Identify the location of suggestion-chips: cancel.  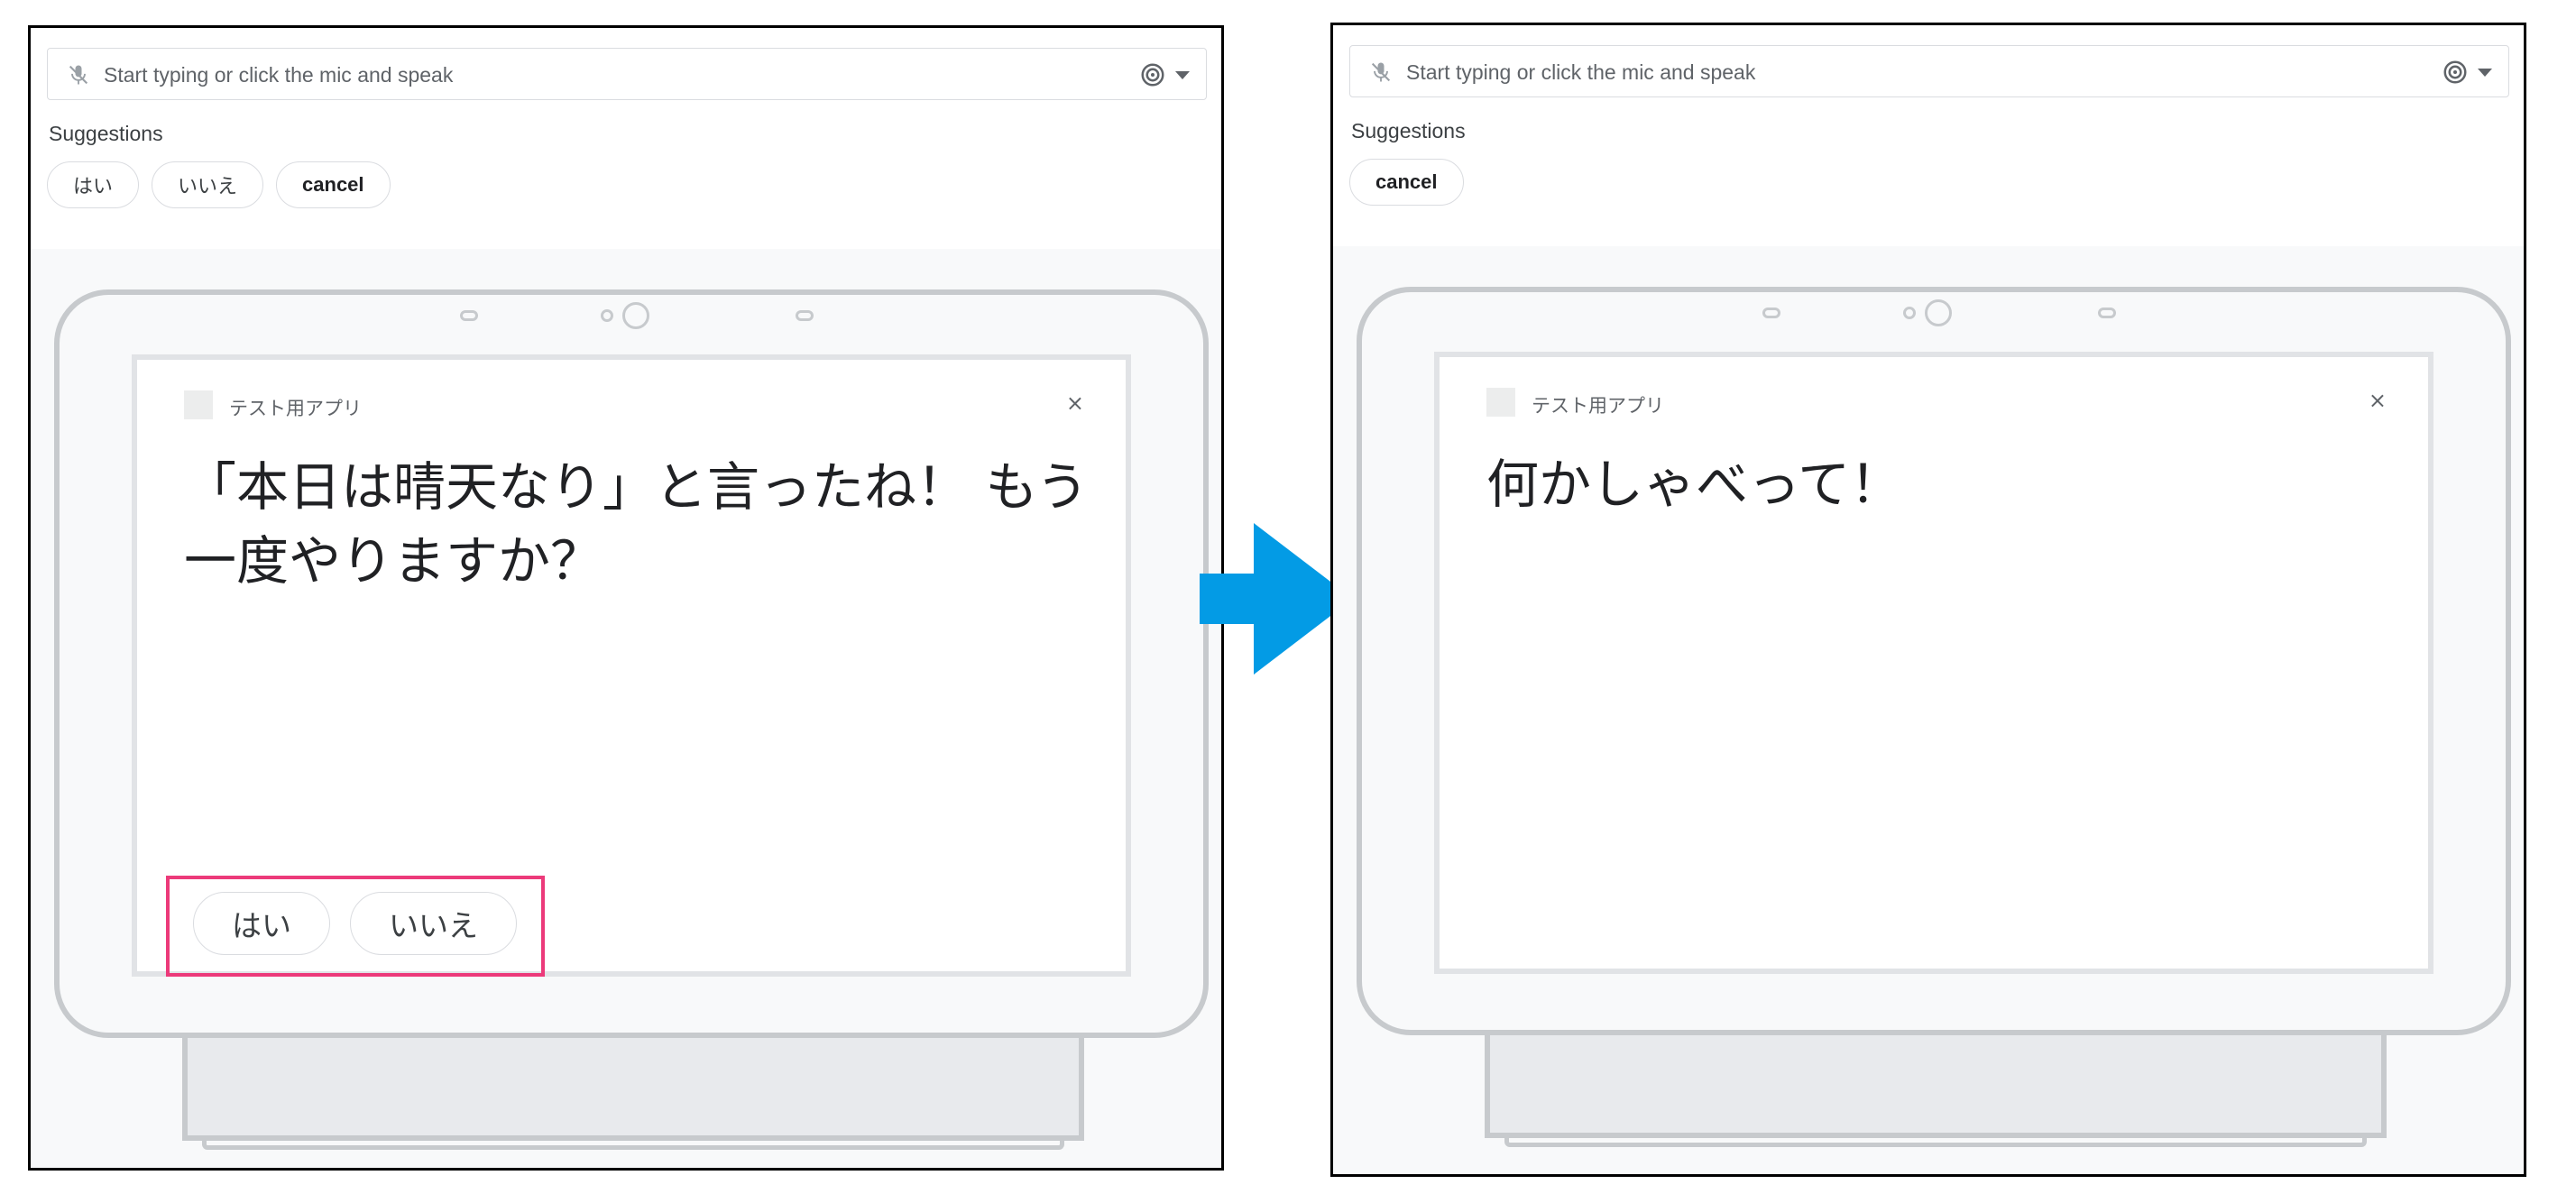
(1406, 182).